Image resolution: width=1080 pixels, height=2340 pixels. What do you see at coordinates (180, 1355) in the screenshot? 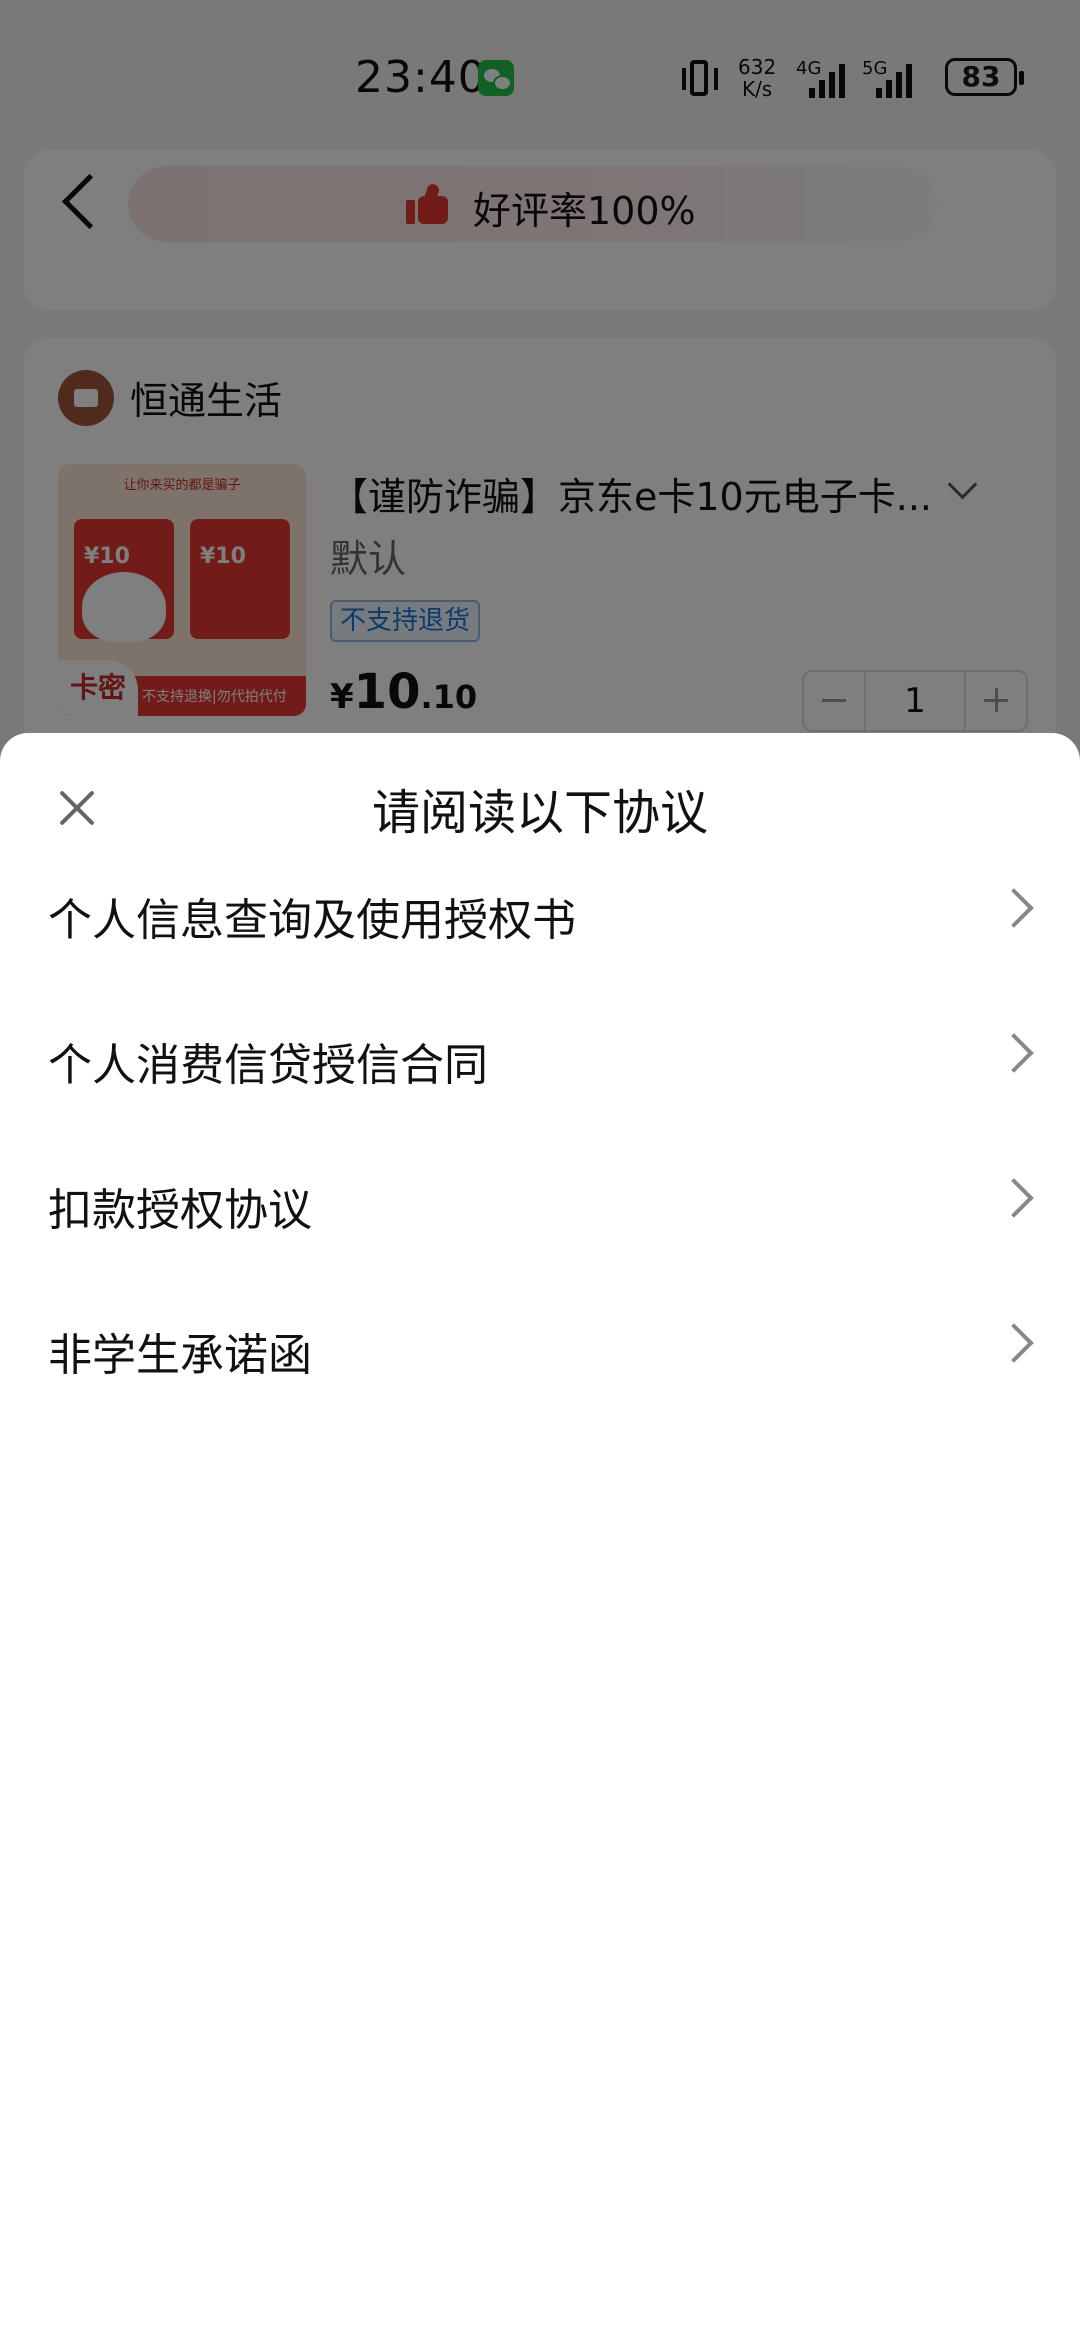
I see `agreement-item-label: 非学生承诺函` at bounding box center [180, 1355].